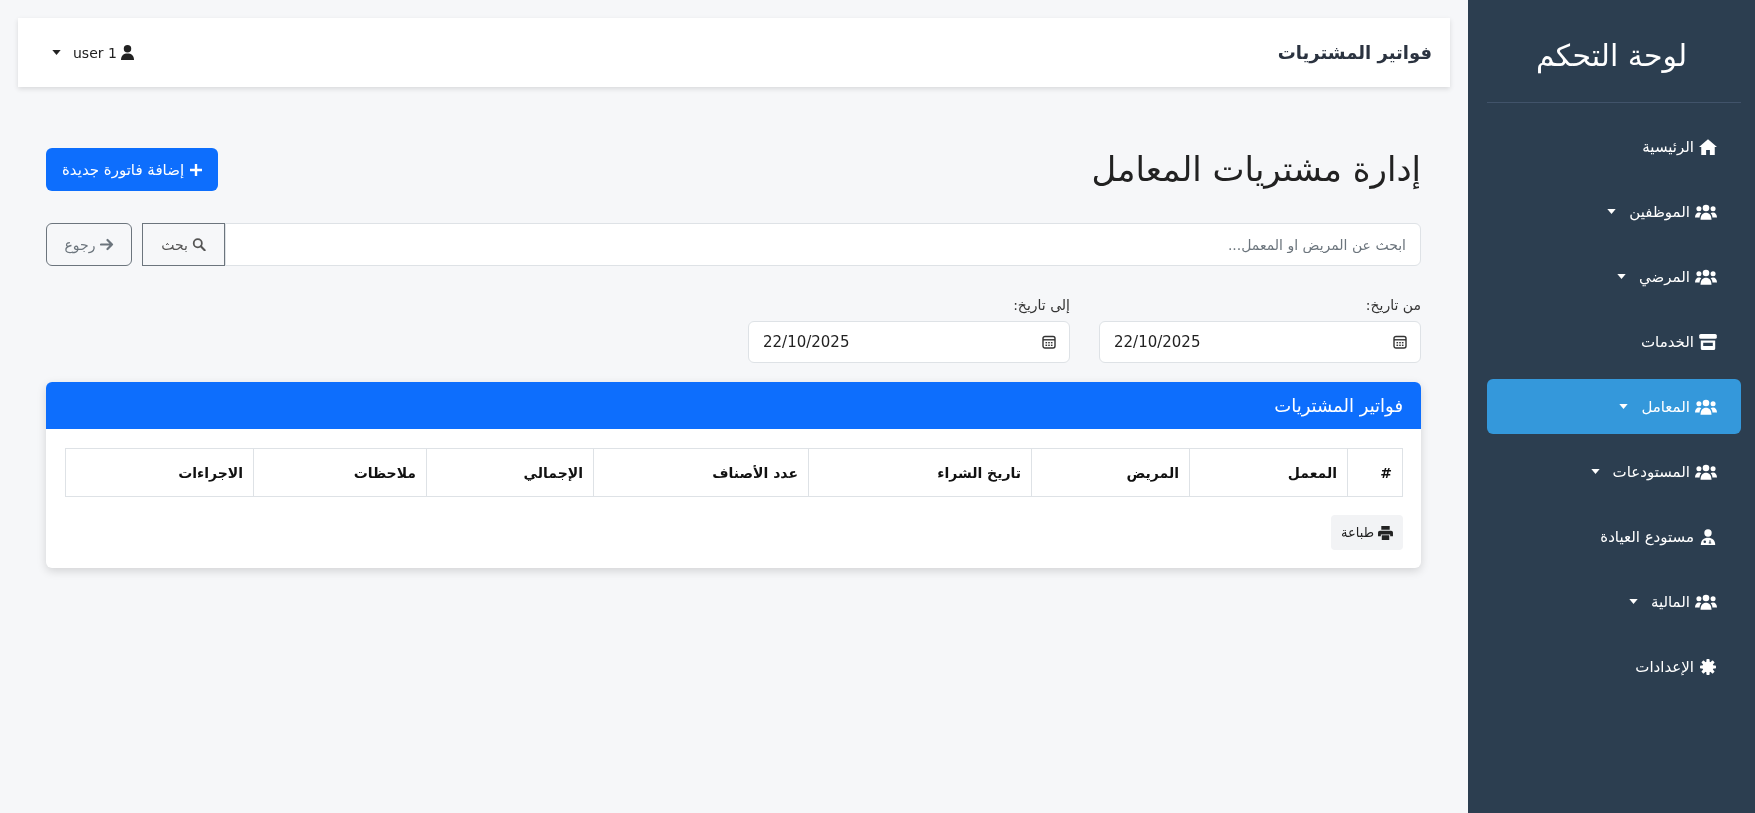  What do you see at coordinates (1041, 306) in the screenshot?
I see `date-label: إلى تاريخ:` at bounding box center [1041, 306].